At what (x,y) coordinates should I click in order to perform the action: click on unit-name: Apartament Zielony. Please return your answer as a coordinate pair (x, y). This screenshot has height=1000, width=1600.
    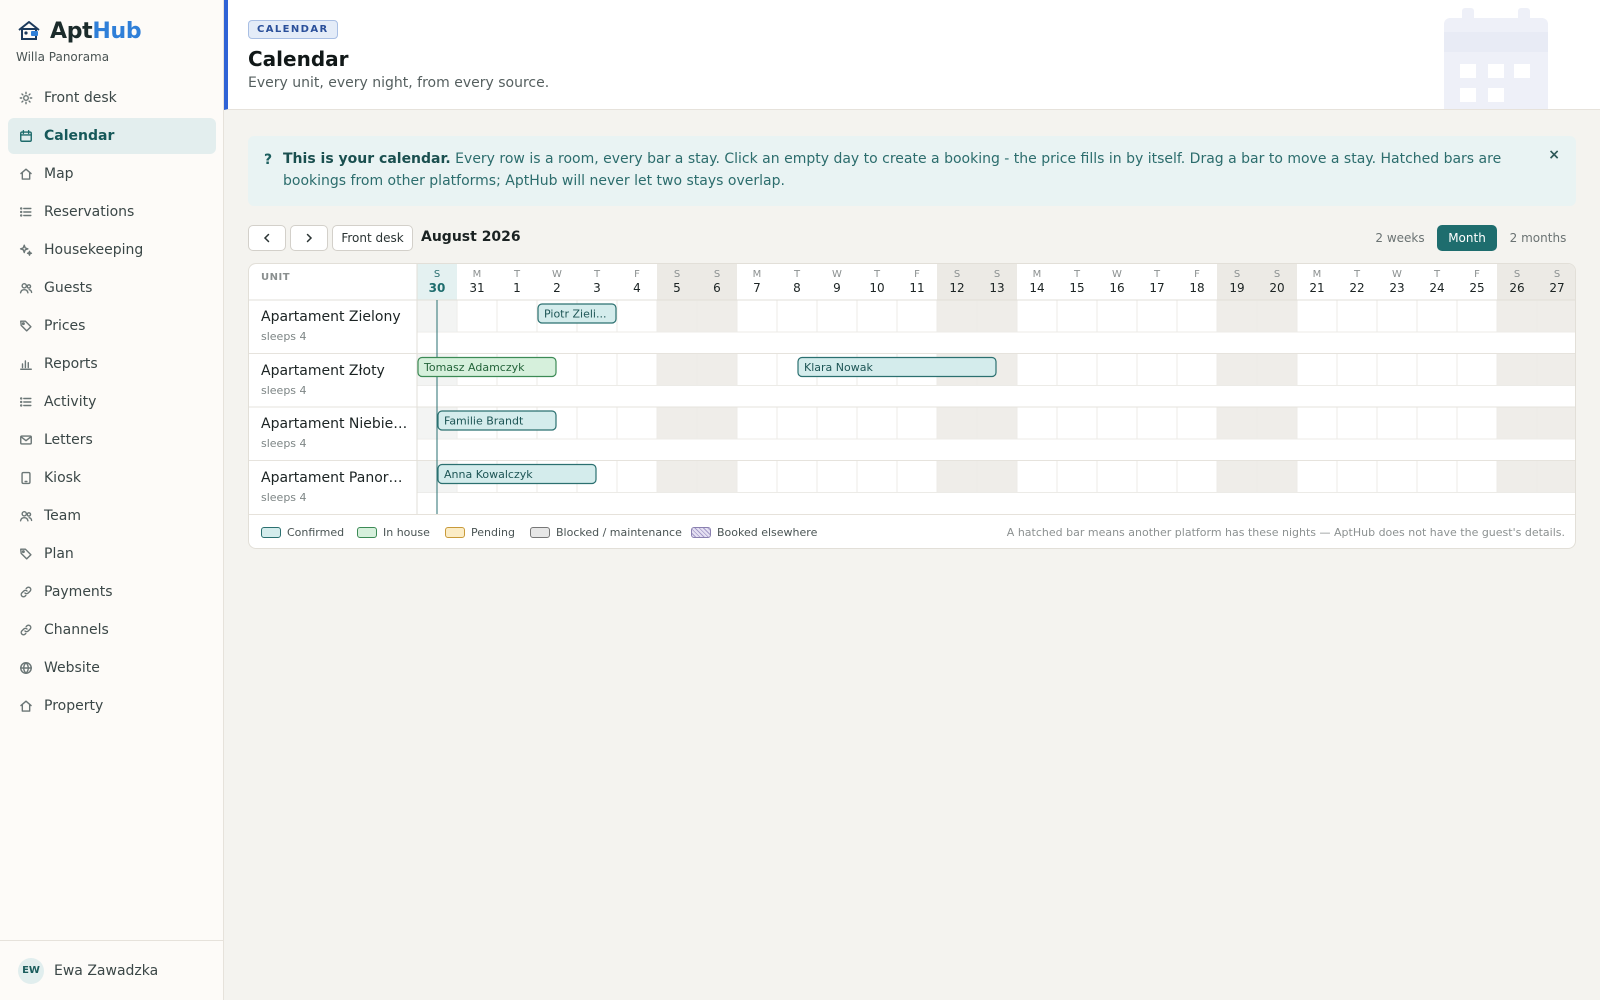
    Looking at the image, I should click on (335, 317).